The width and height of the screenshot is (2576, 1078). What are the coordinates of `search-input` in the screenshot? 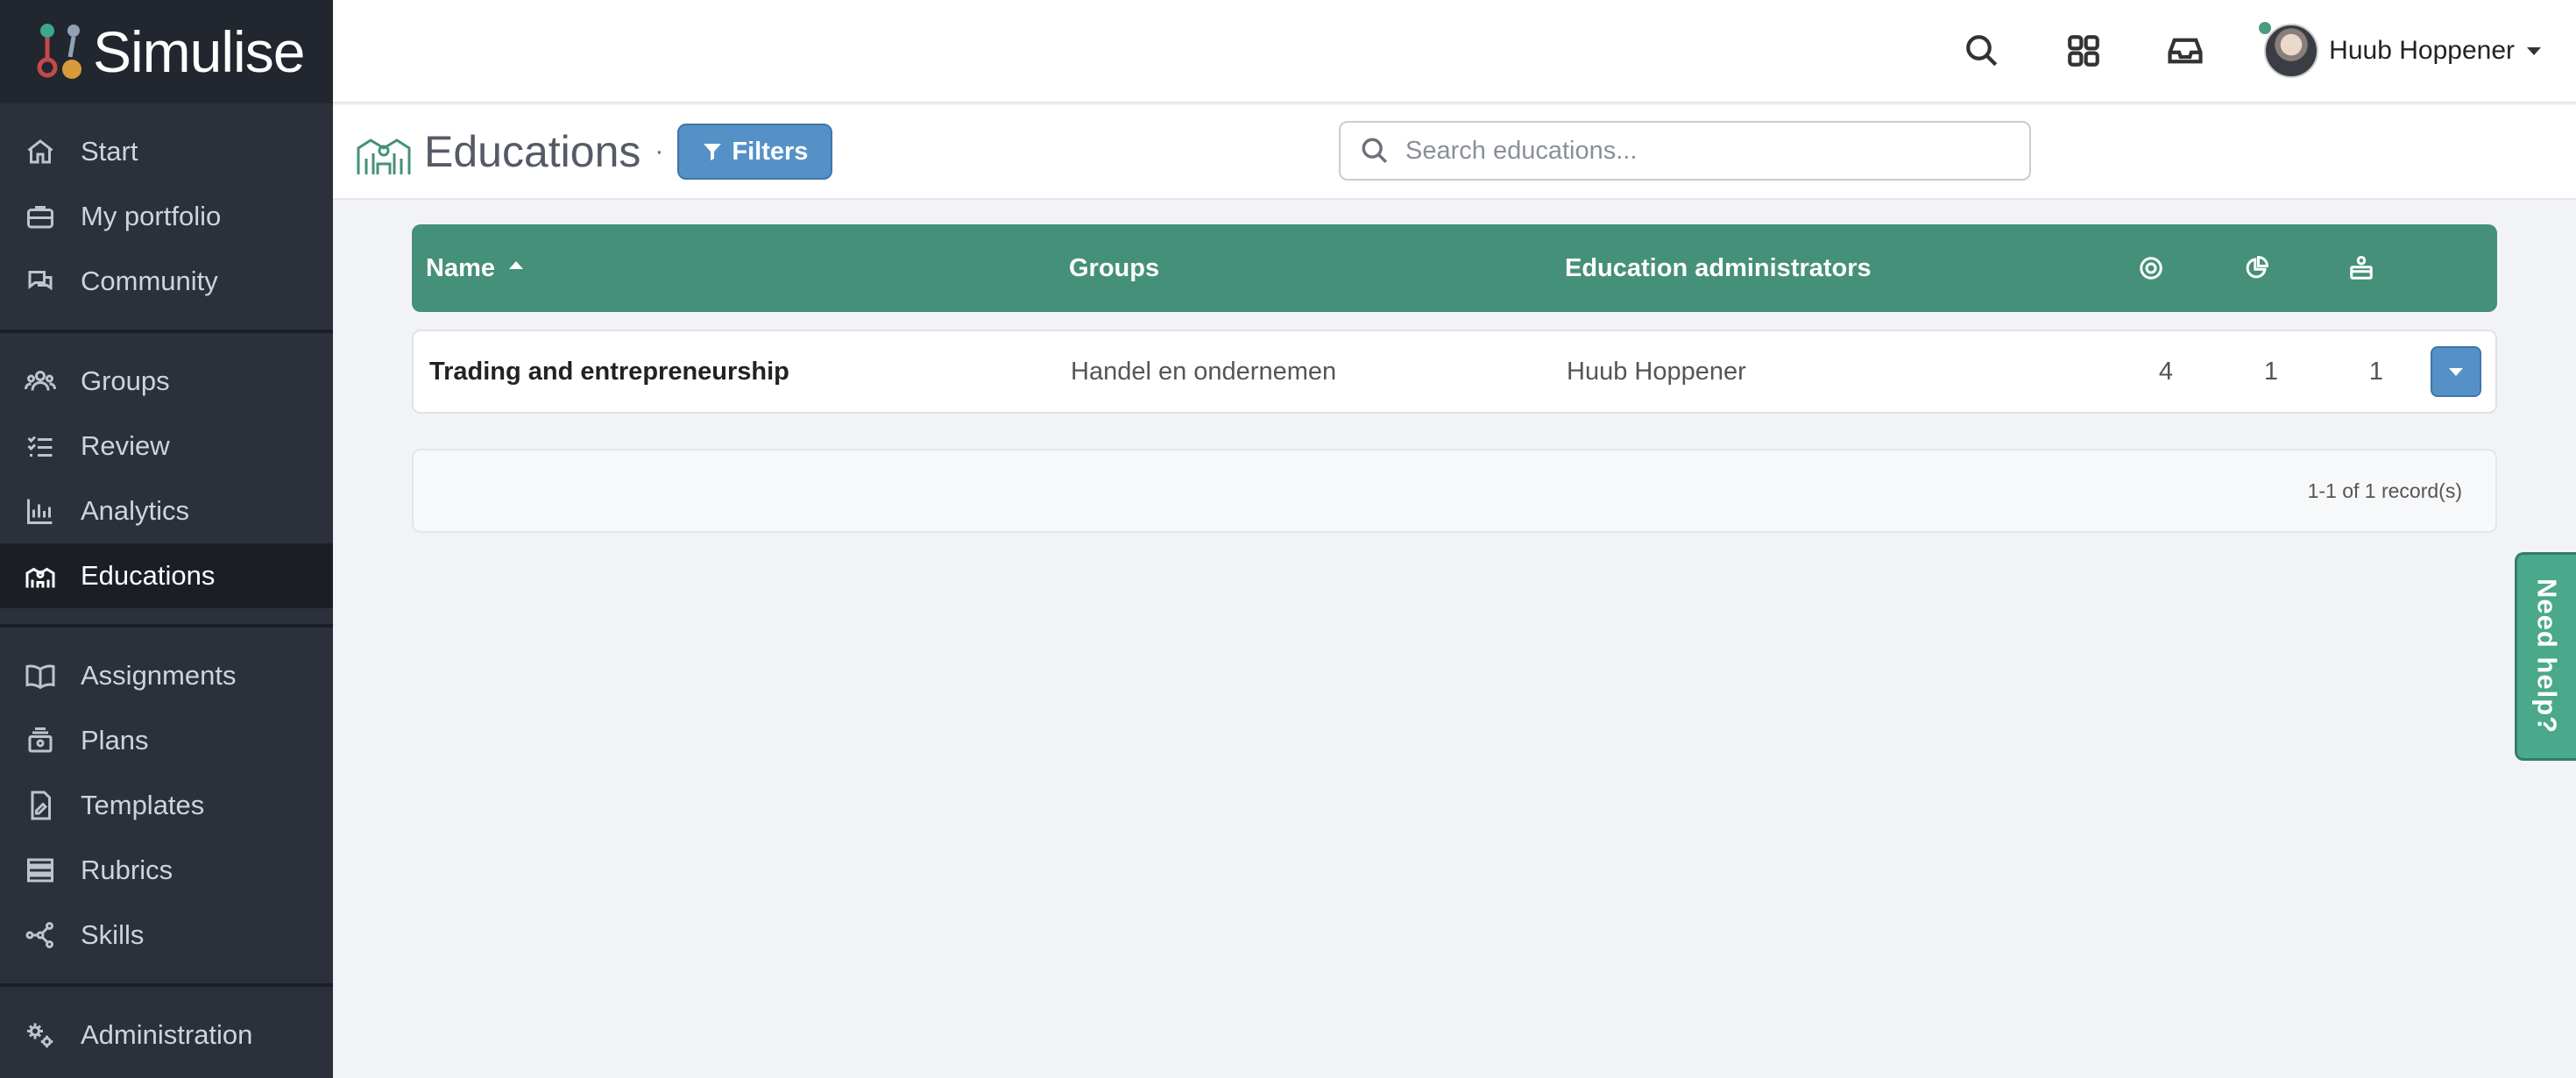 It's located at (1712, 151).